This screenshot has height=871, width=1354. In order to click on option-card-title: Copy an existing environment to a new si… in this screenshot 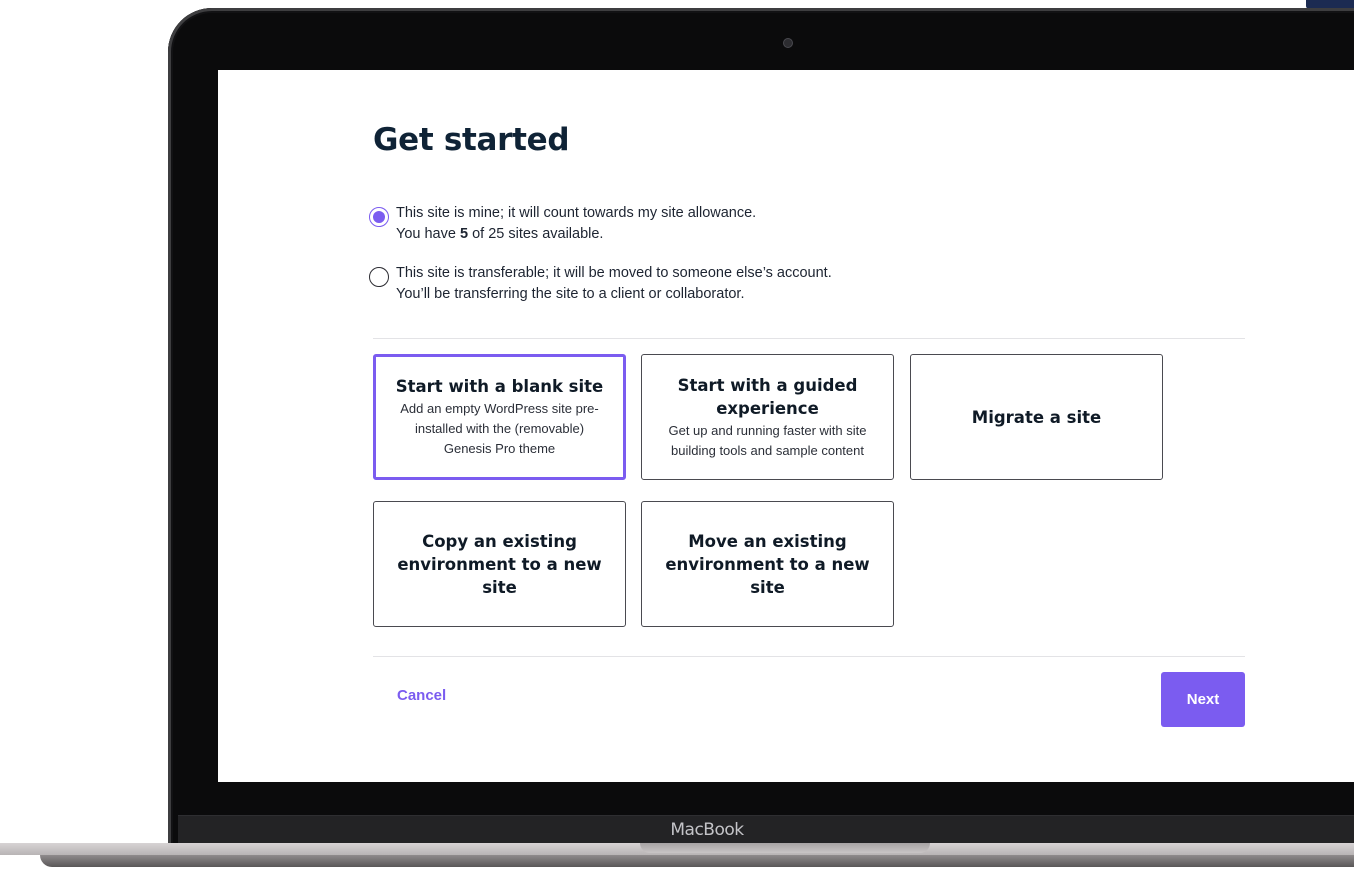, I will do `click(499, 564)`.